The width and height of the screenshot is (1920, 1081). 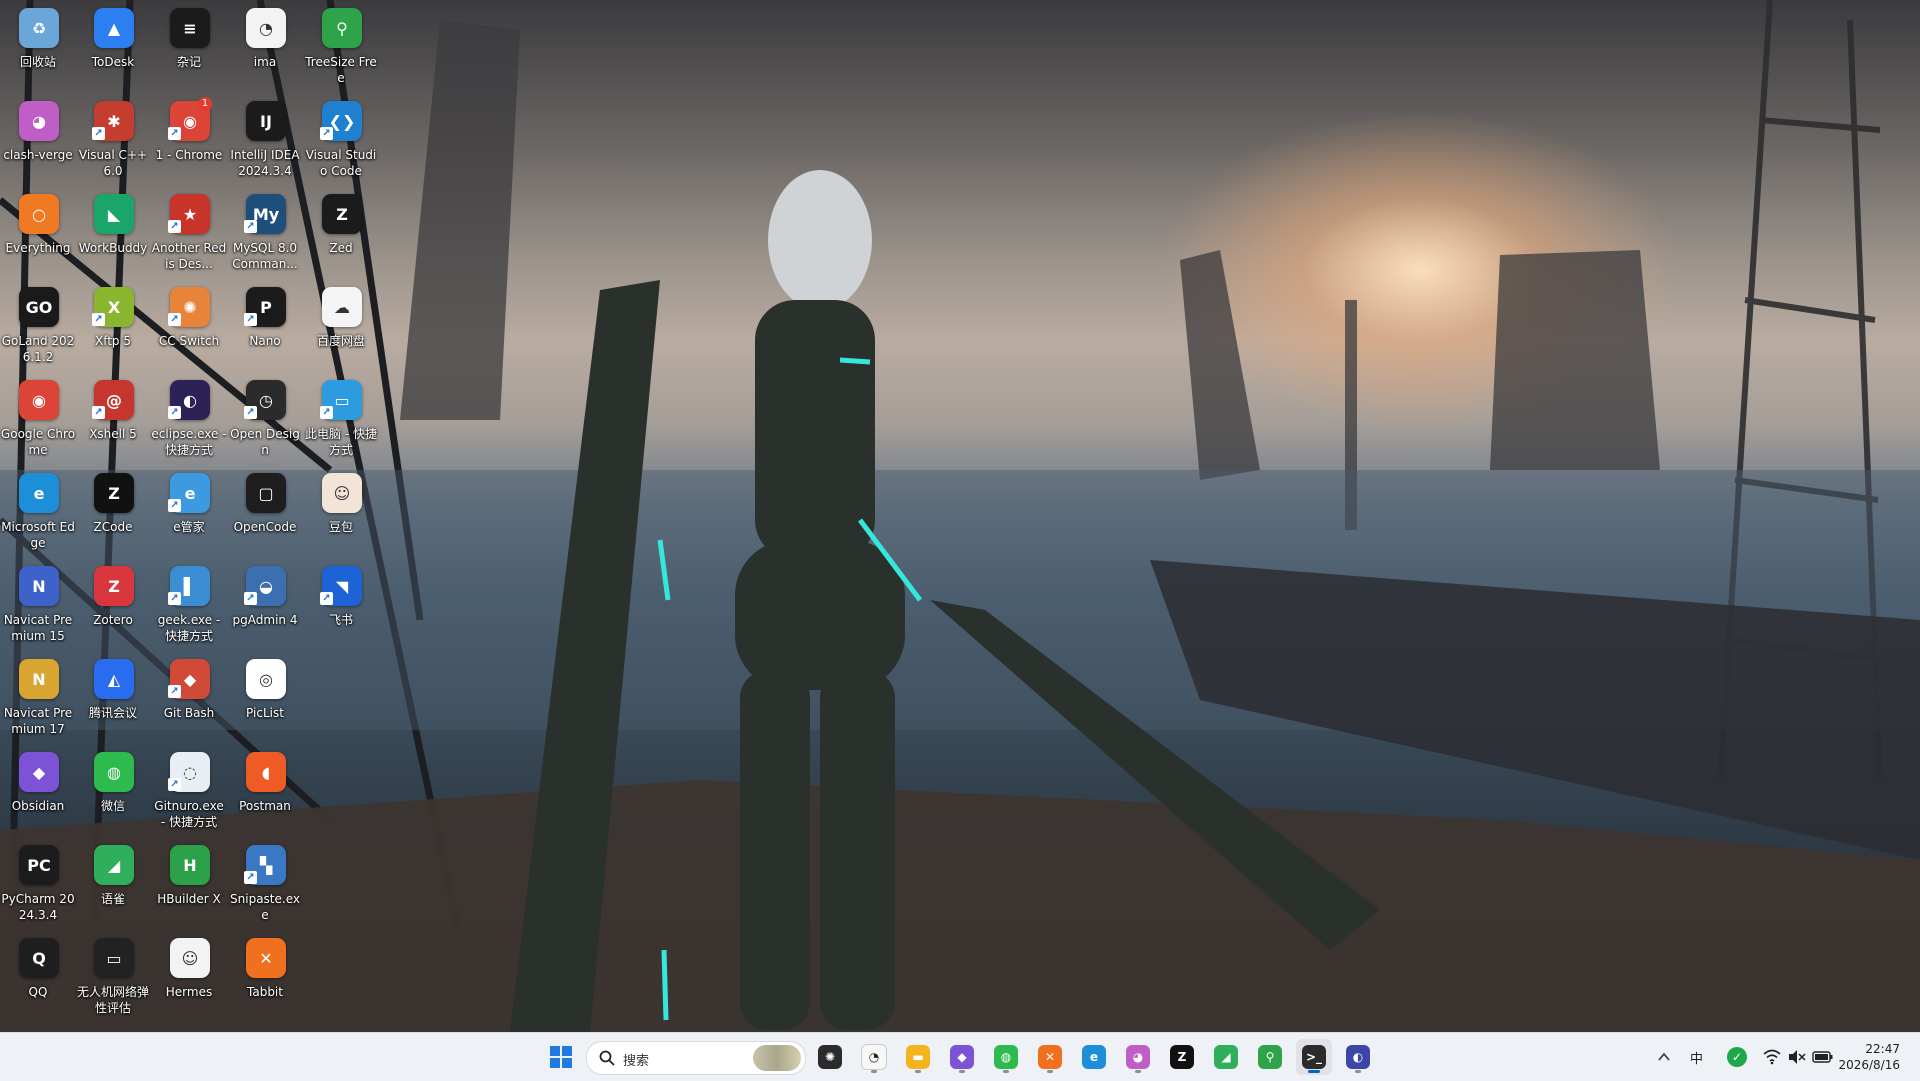 What do you see at coordinates (1226, 1057) in the screenshot?
I see `taskbar-app-yuque: ◢` at bounding box center [1226, 1057].